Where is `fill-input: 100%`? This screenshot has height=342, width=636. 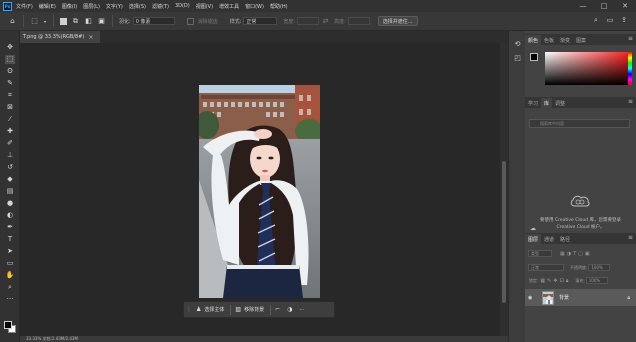
fill-input: 100% is located at coordinates (596, 280).